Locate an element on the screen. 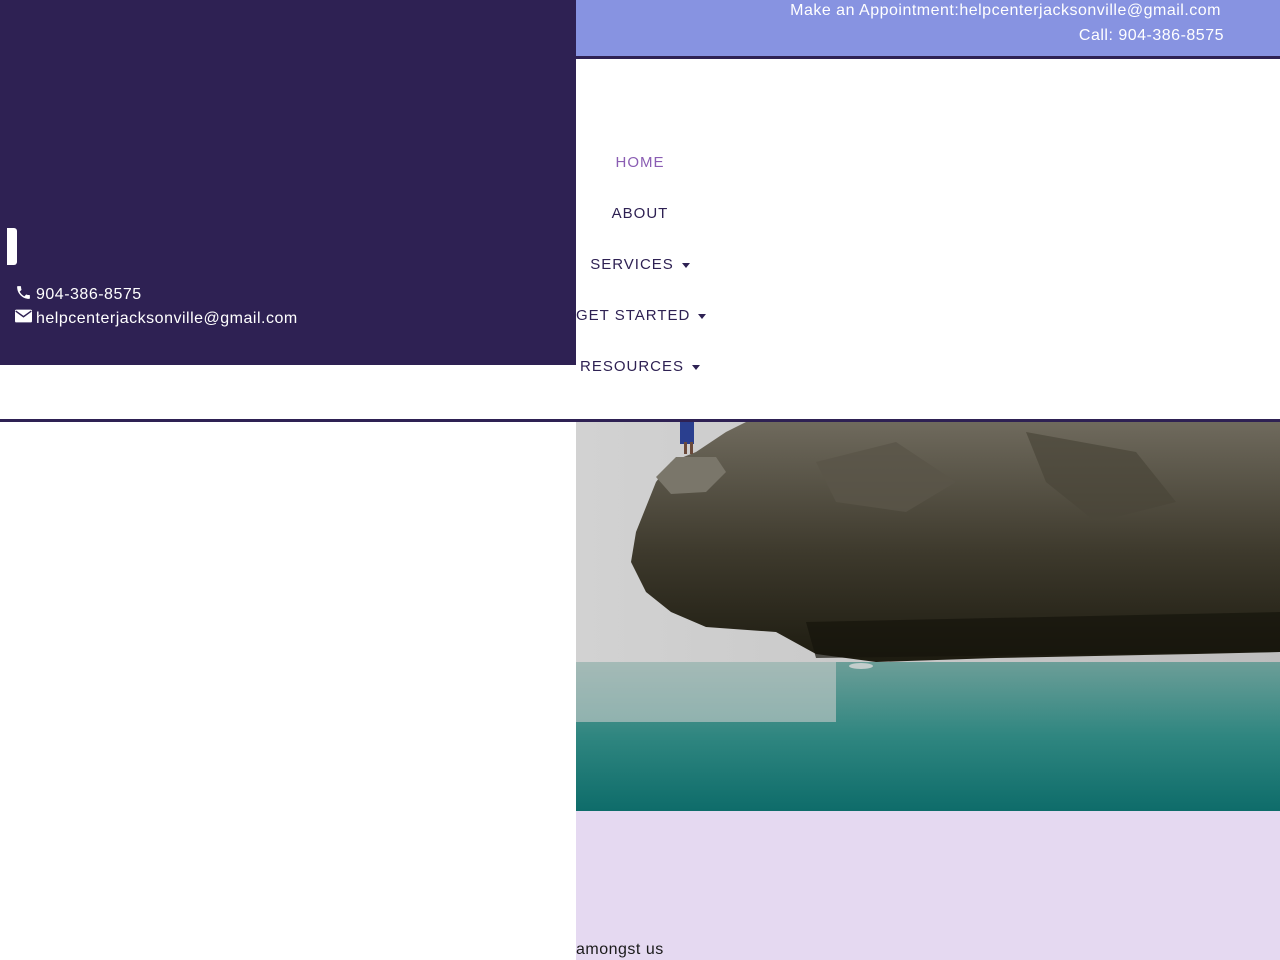 The image size is (1280, 960). nav-item-get-started: GET STARTED is located at coordinates (641, 315).